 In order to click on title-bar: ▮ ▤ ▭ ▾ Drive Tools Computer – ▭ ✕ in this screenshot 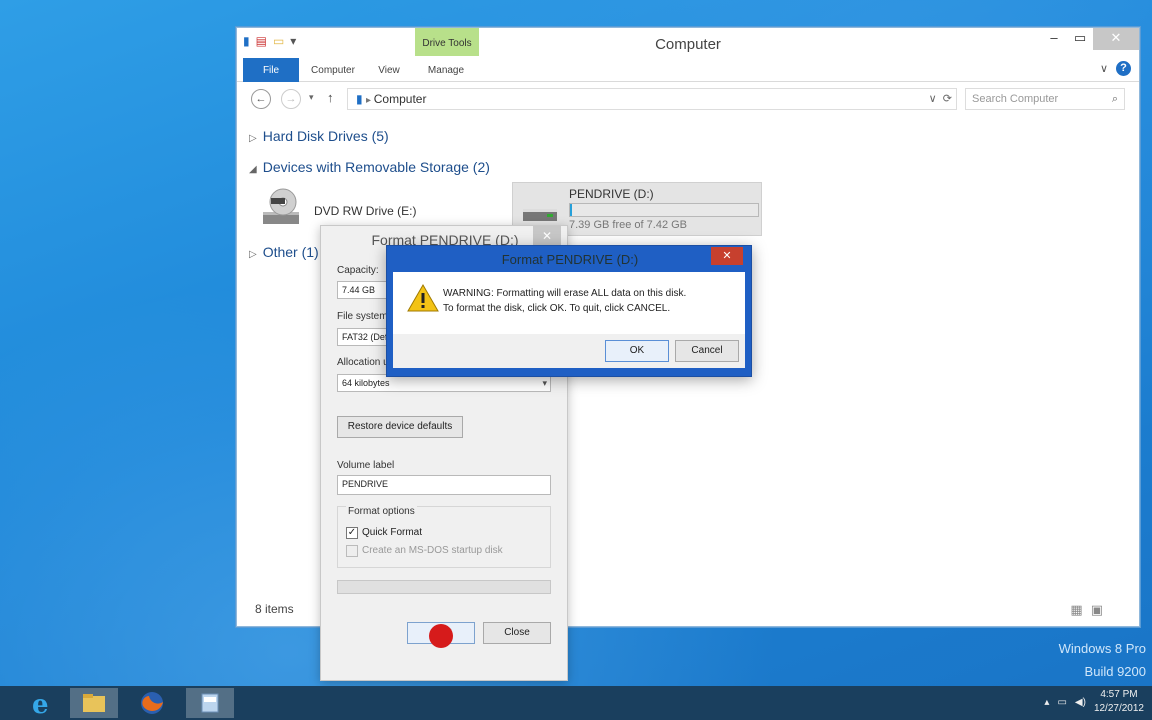, I will do `click(688, 43)`.